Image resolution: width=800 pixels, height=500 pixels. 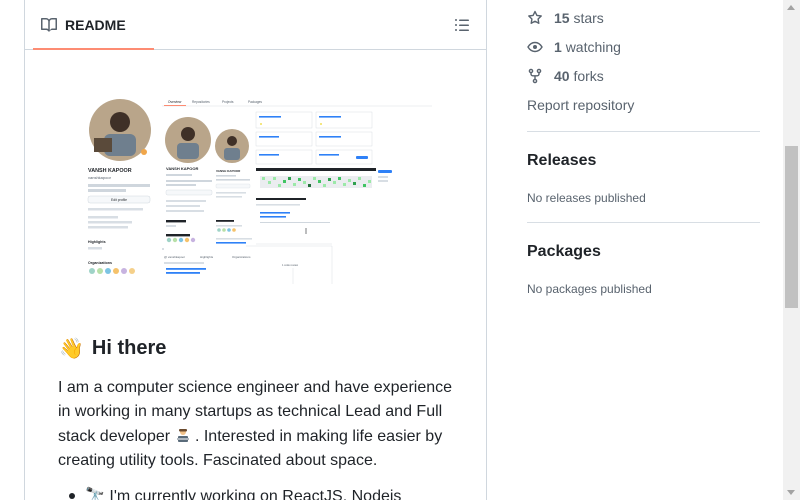 I want to click on releases-note: No releases published, so click(x=586, y=198).